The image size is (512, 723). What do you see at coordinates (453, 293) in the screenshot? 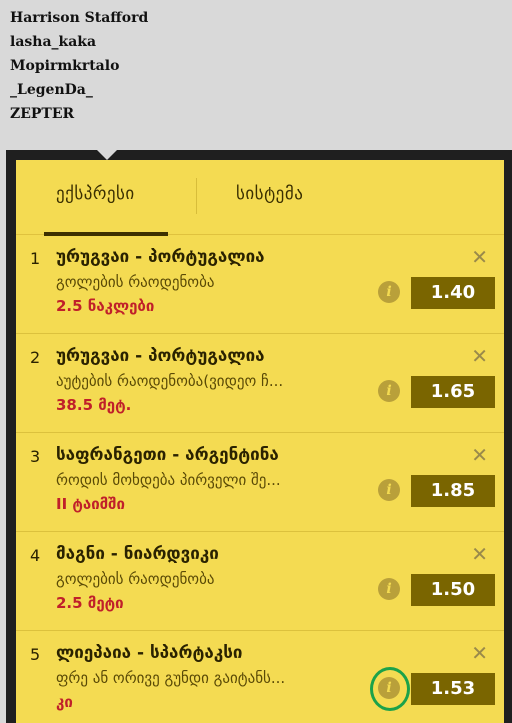
I see `odds-button: 1.40` at bounding box center [453, 293].